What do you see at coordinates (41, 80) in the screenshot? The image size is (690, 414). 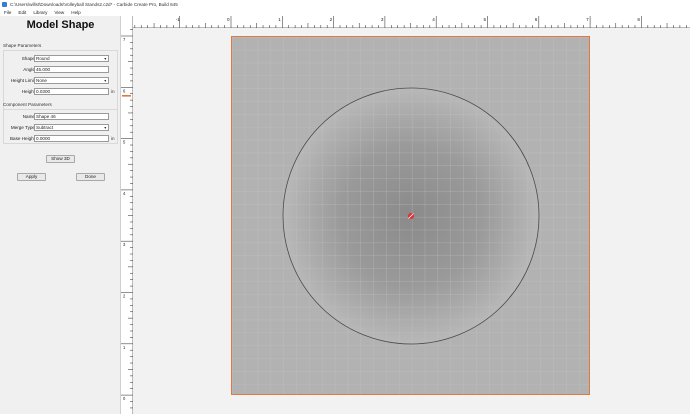 I see `height-limit-value: None` at bounding box center [41, 80].